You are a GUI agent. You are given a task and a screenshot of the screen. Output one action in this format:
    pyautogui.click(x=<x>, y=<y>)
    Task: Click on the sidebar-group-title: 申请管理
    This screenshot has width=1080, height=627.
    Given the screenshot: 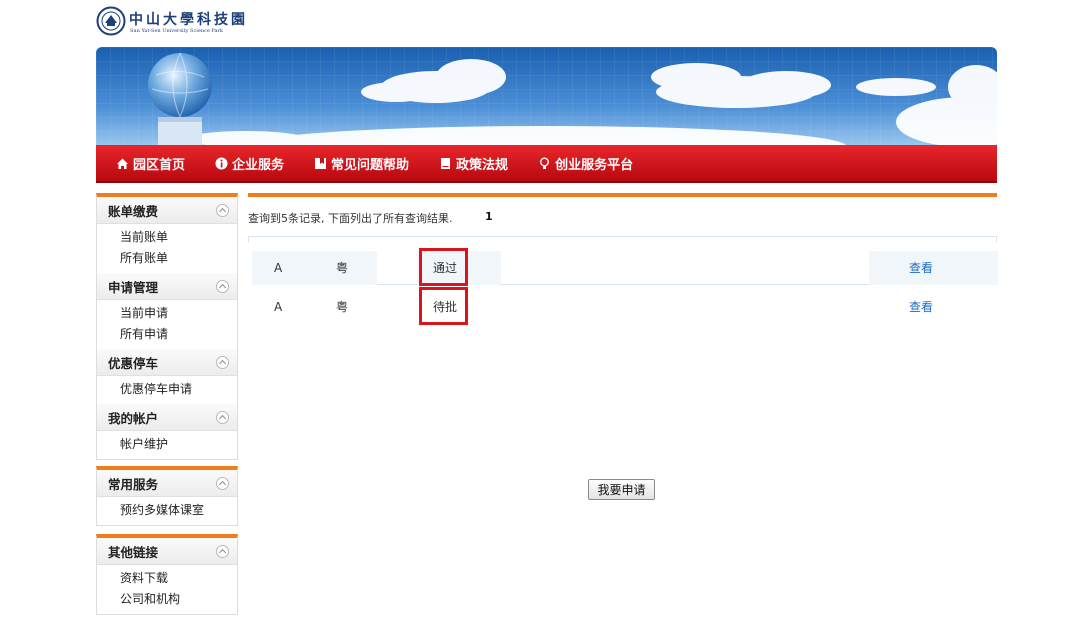 What is the action you would take?
    pyautogui.click(x=133, y=287)
    